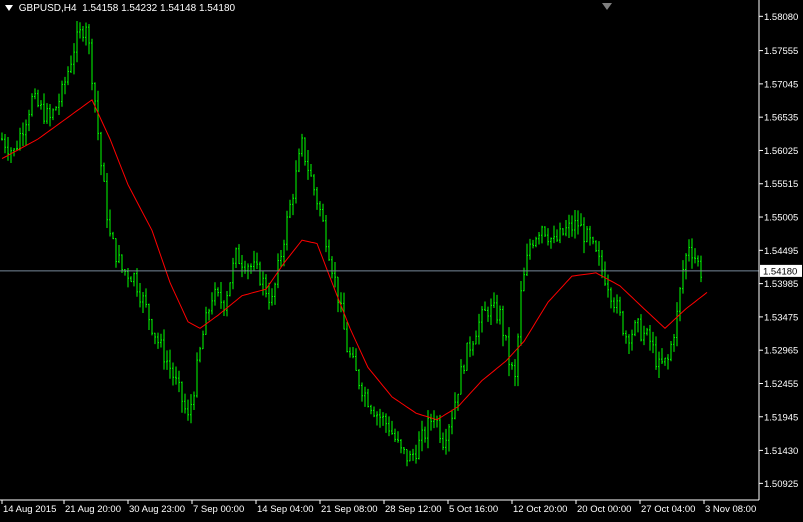 The image size is (803, 522). Describe the element at coordinates (781, 51) in the screenshot. I see `price-tick-label: 1.57555` at that location.